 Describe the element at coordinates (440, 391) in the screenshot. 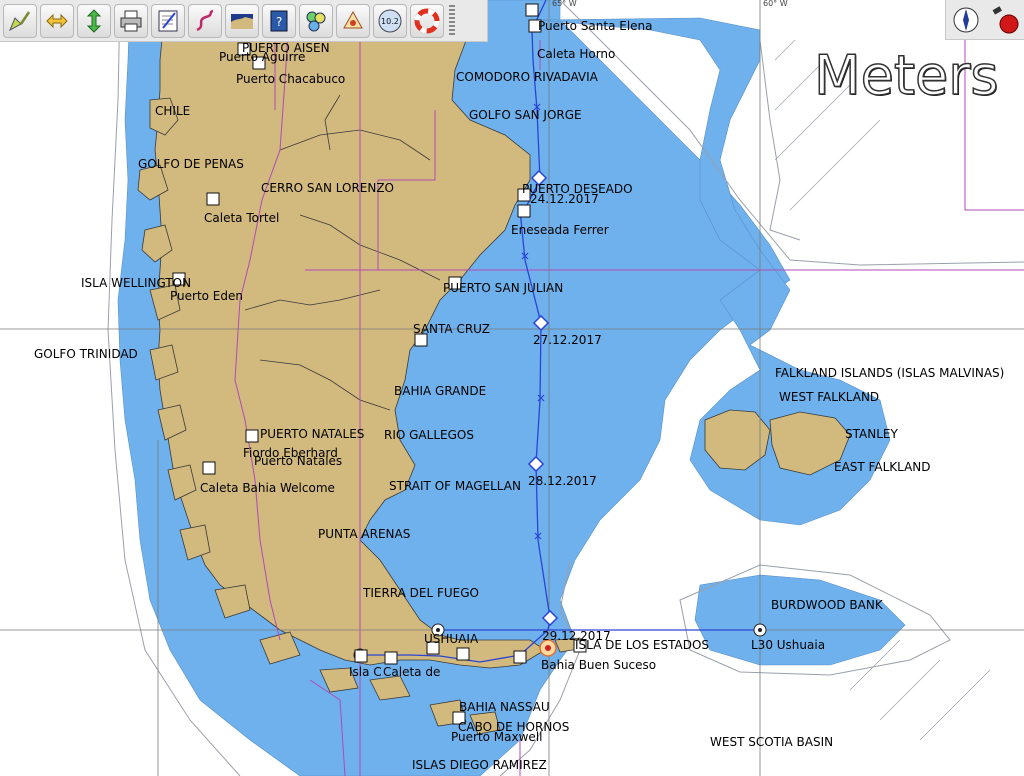

I see `label-bahia-grande: BAHIA GRANDE` at that location.